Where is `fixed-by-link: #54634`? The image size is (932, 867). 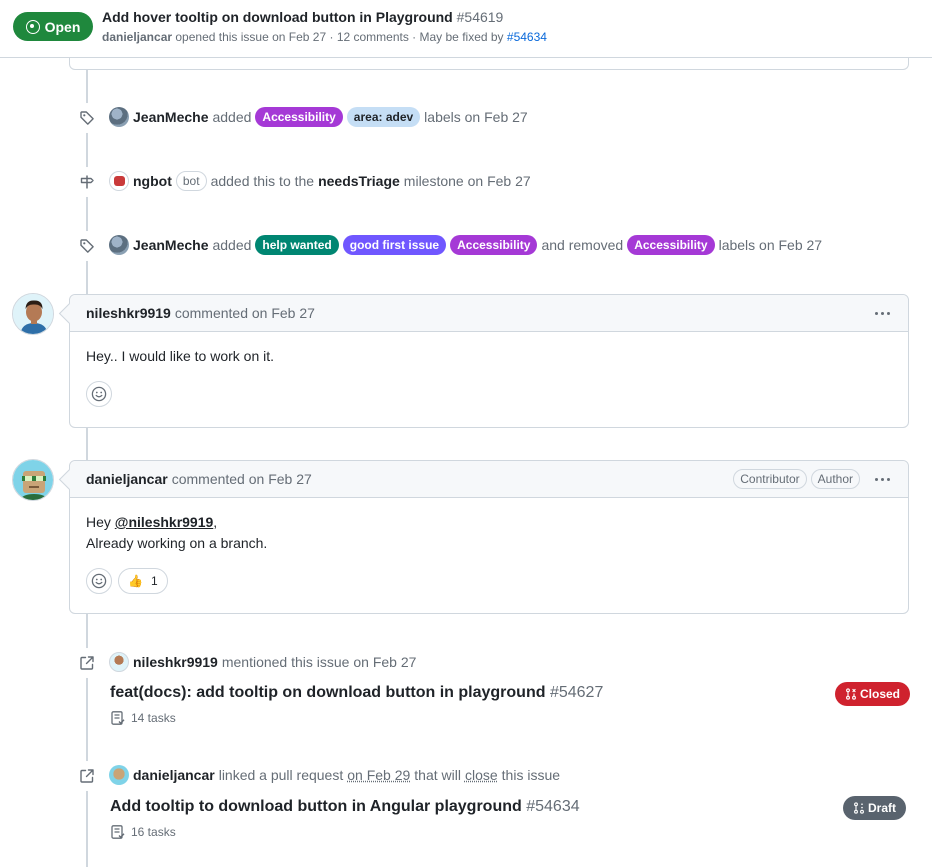 fixed-by-link: #54634 is located at coordinates (527, 37).